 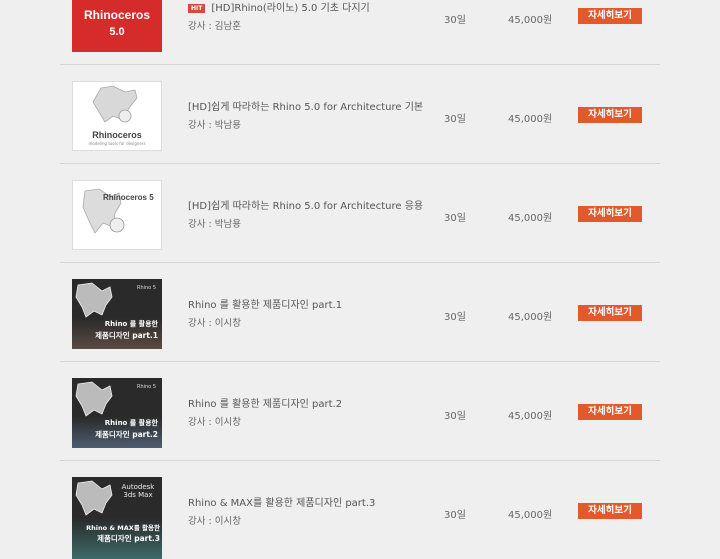 What do you see at coordinates (338, 512) in the screenshot?
I see `course-info: Rhino & MAX를 활용한 제품디자인 part.3 강사 : 이시창` at bounding box center [338, 512].